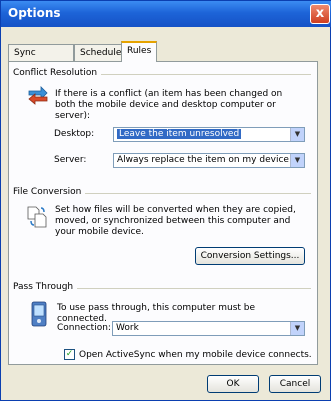  What do you see at coordinates (233, 384) in the screenshot?
I see `ok-button: OK` at bounding box center [233, 384].